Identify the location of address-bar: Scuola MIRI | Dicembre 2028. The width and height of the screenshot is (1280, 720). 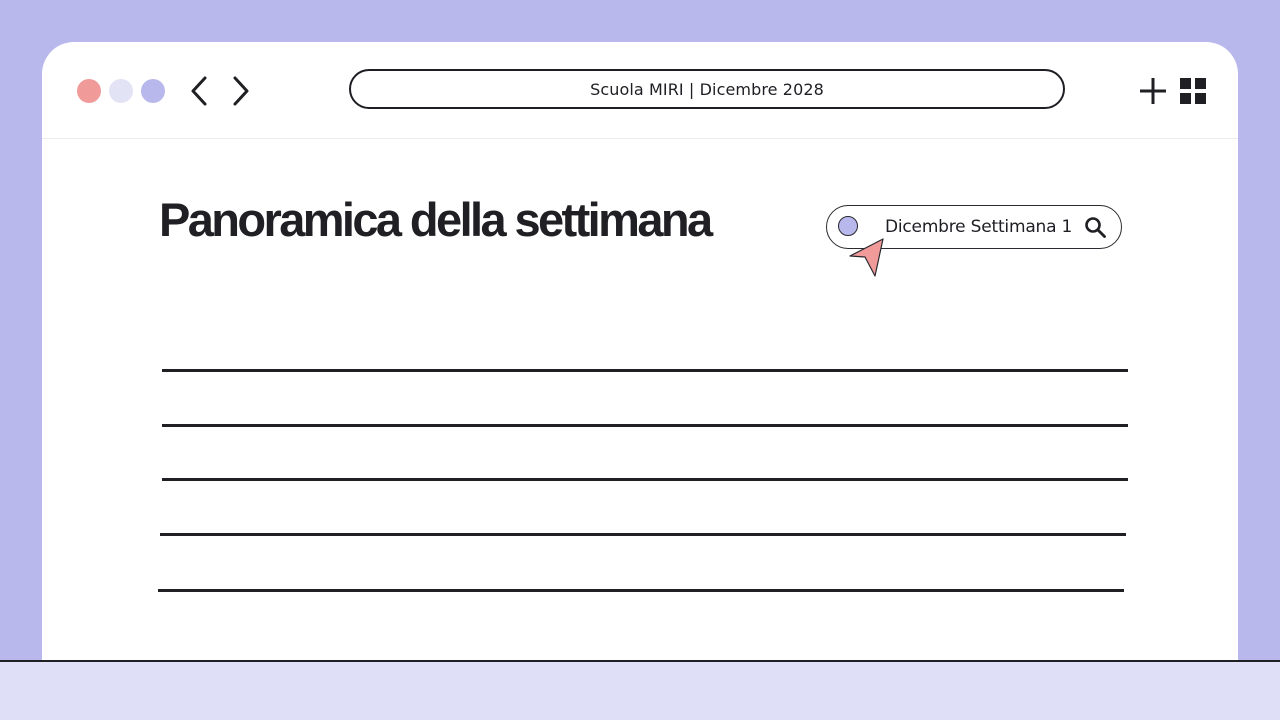
(707, 89).